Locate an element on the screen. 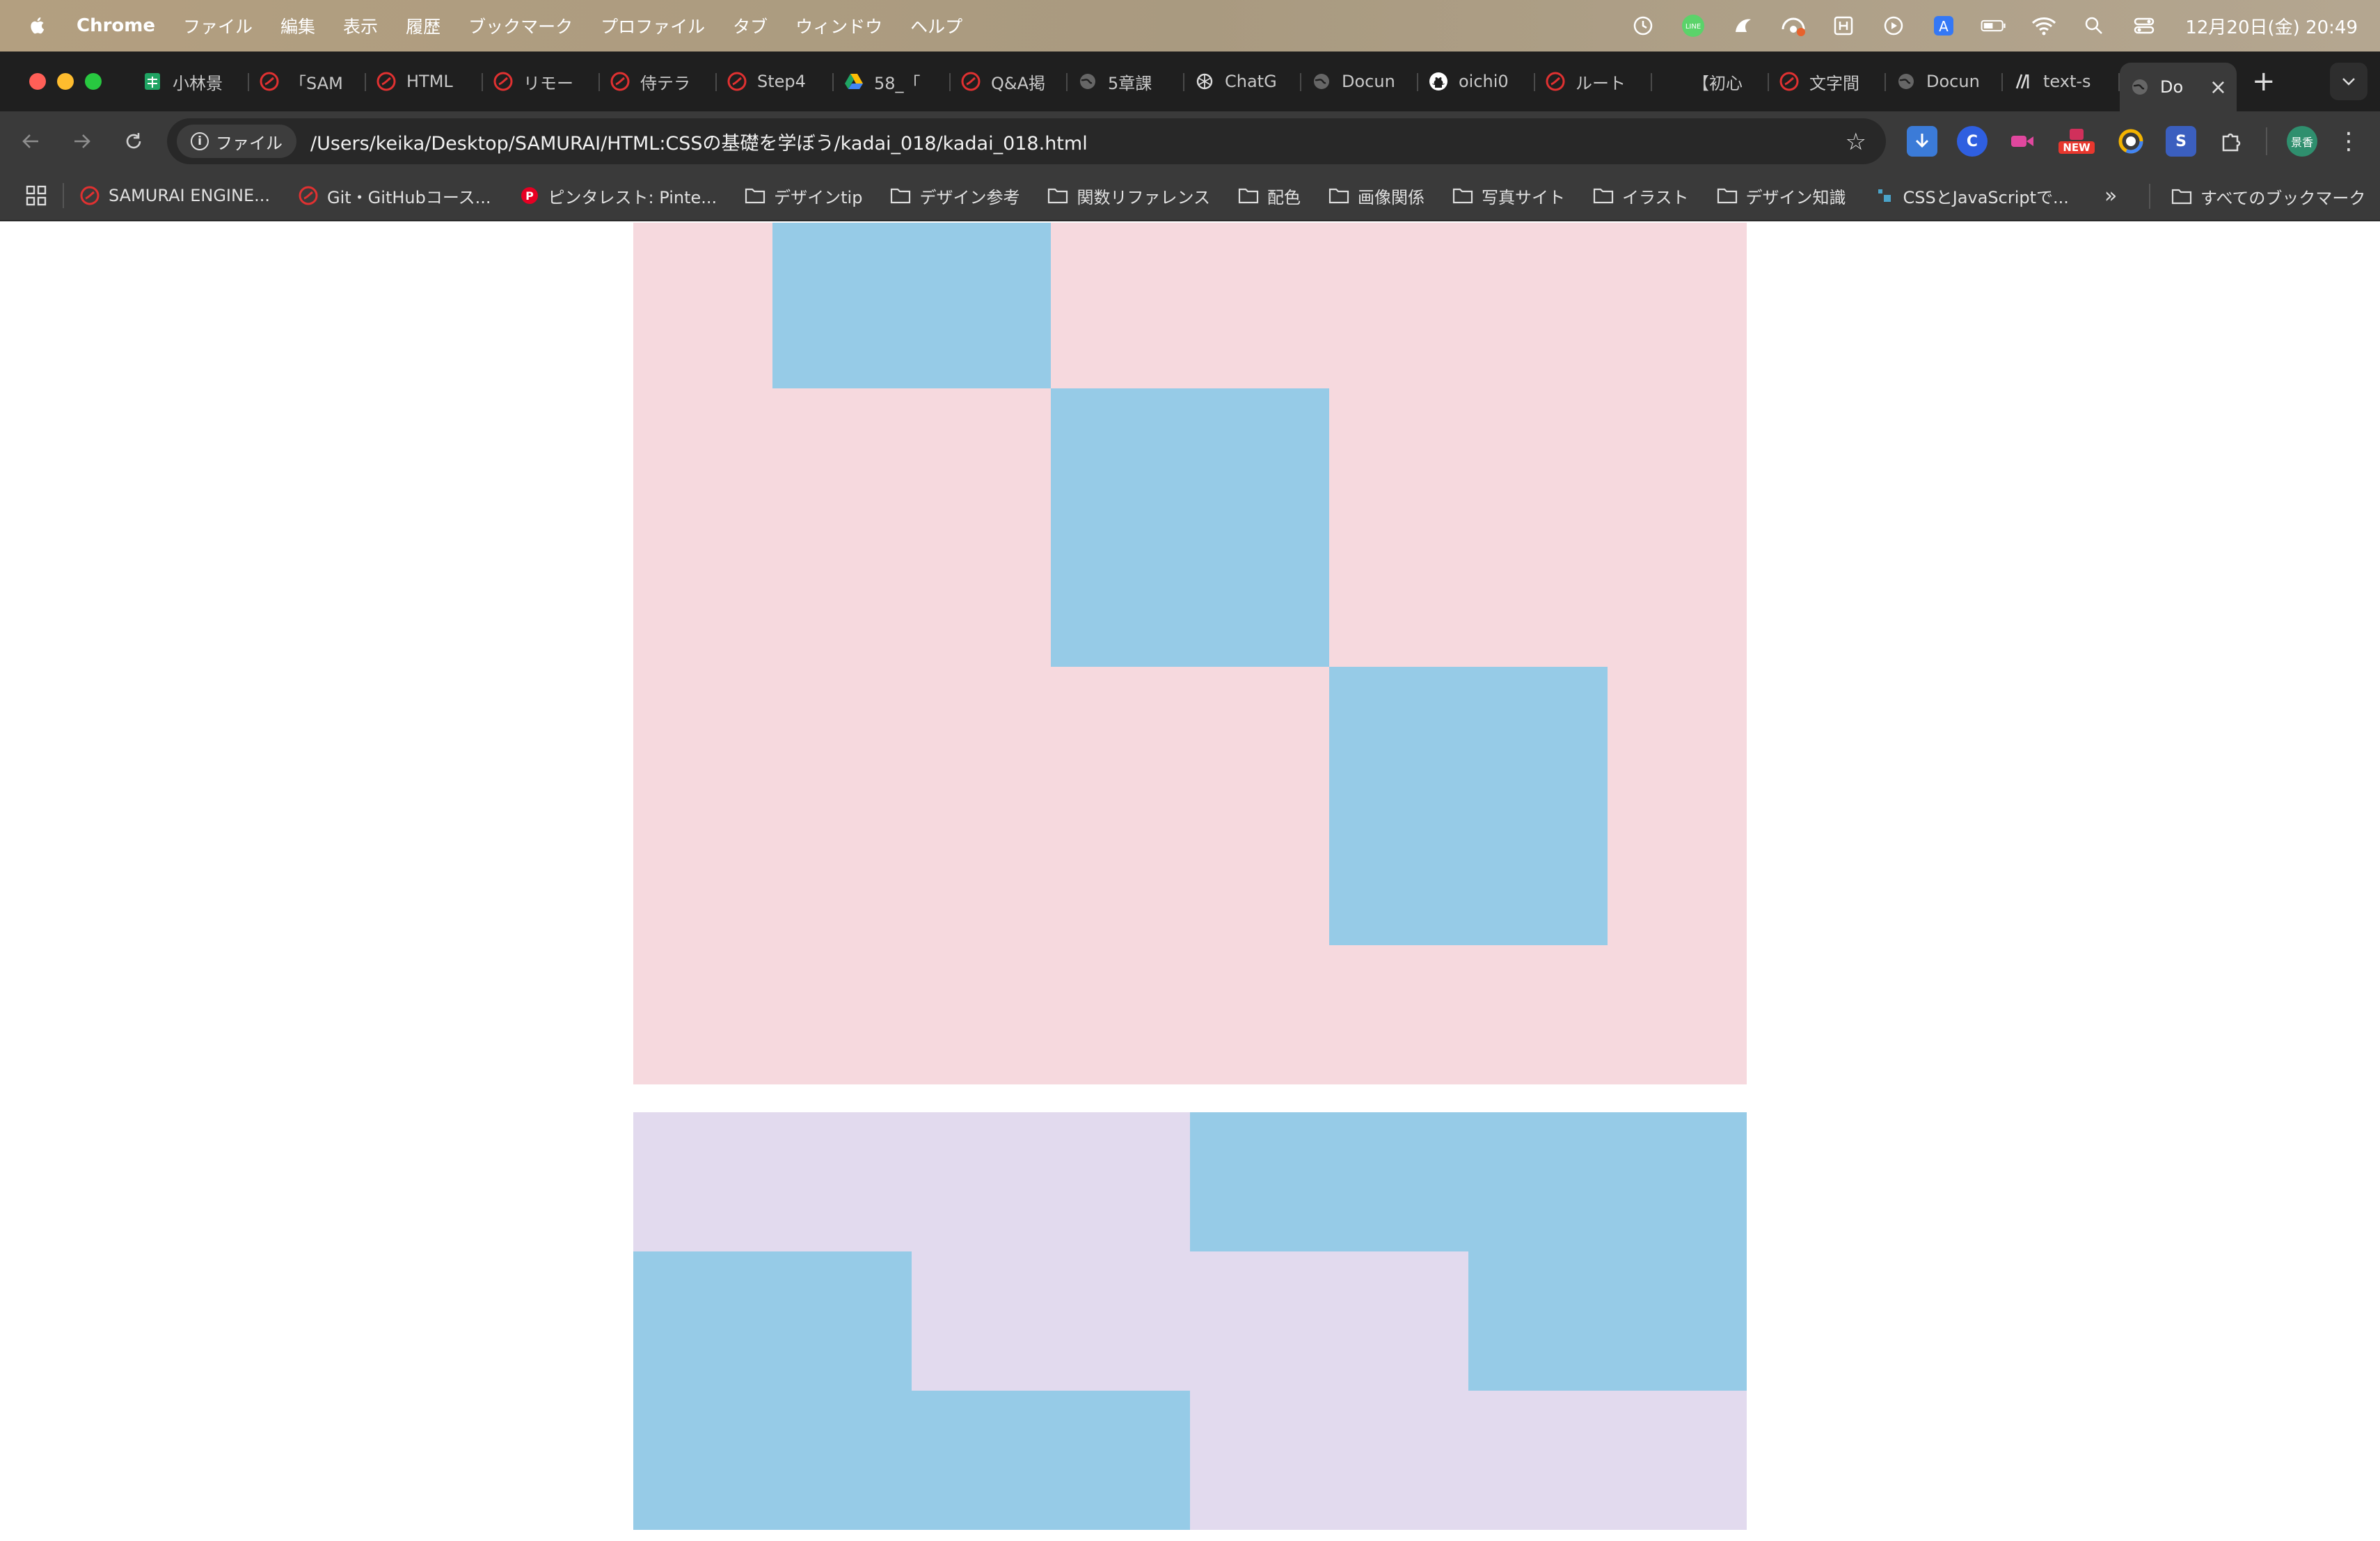 Image resolution: width=2380 pixels, height=1541 pixels. bookmark-item: デザイン知識 is located at coordinates (1781, 196).